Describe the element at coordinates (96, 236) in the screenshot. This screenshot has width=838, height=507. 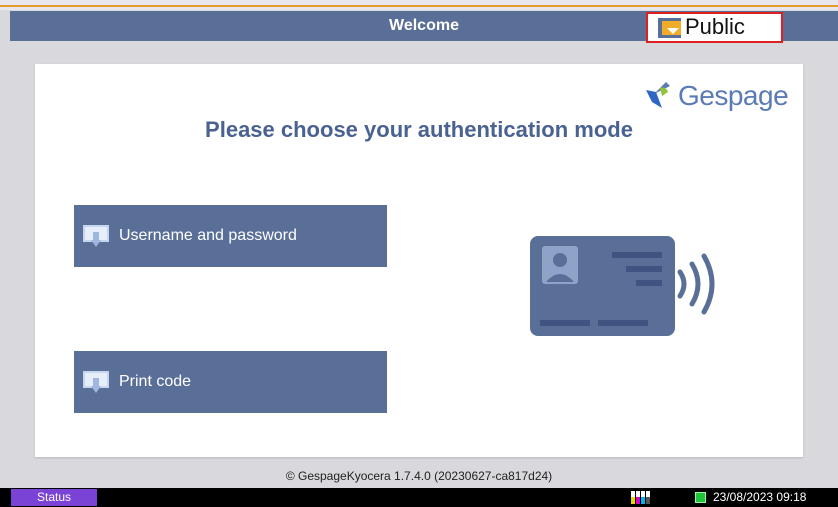
I see `user-login-icon` at that location.